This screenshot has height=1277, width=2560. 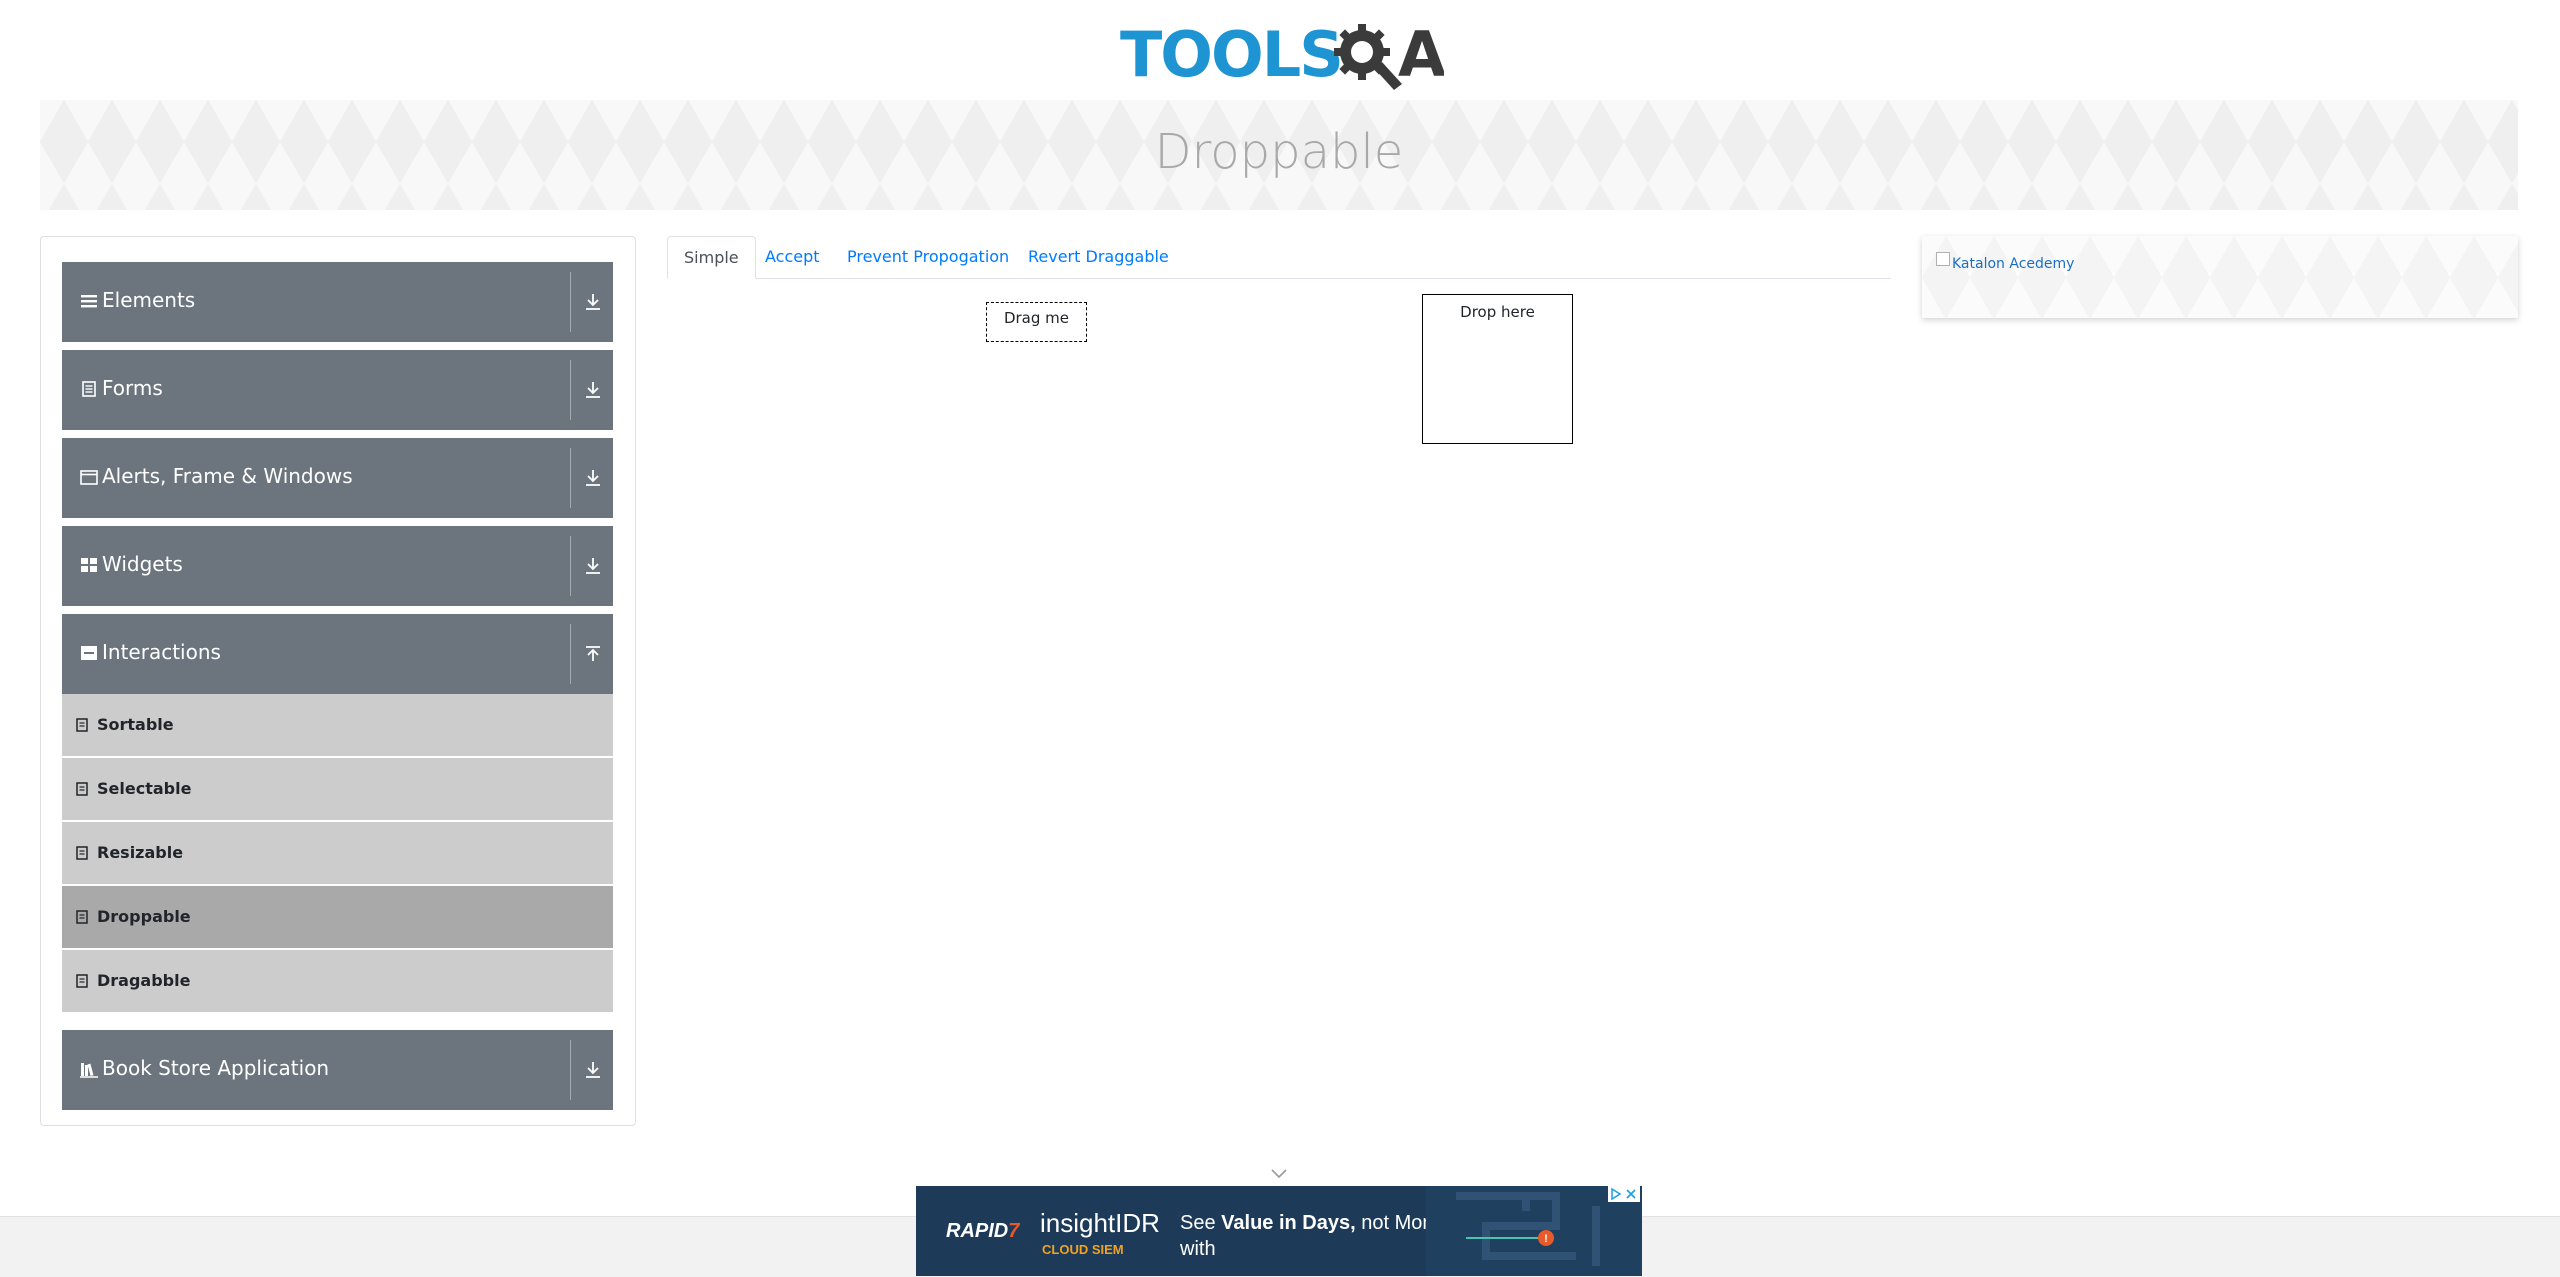 What do you see at coordinates (1497, 369) in the screenshot?
I see `droppable-target: Drop here` at bounding box center [1497, 369].